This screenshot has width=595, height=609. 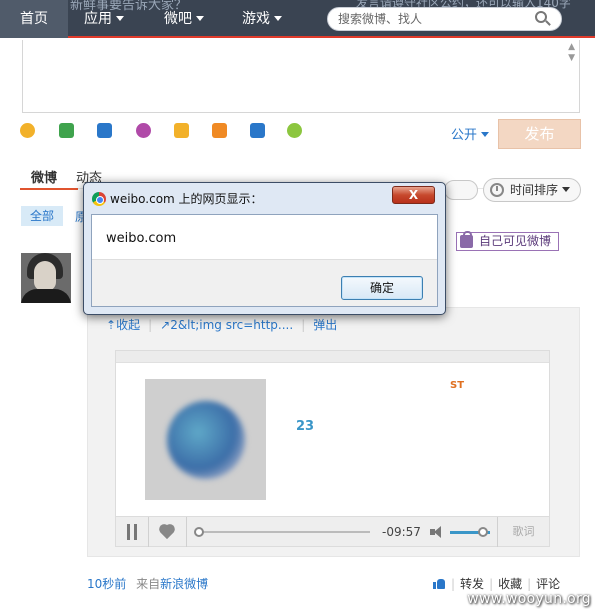 I want to click on sort-label: 时间排序, so click(x=534, y=190).